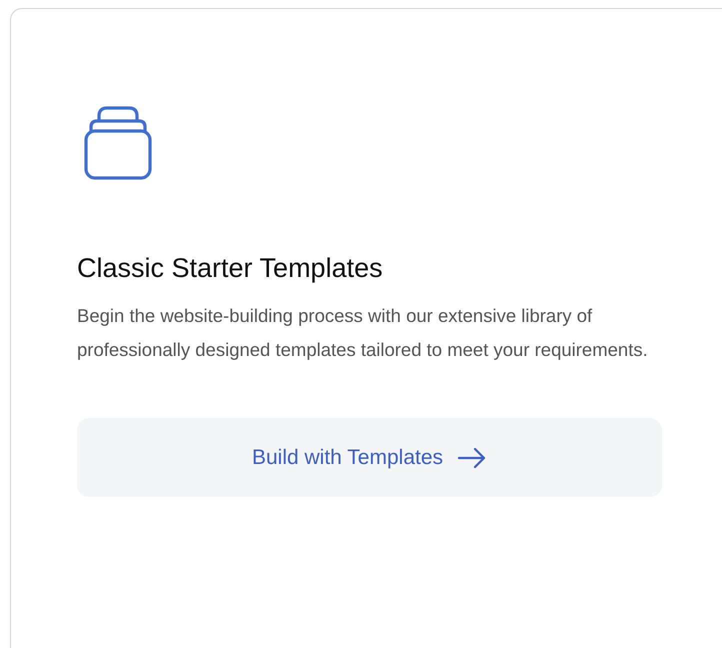  Describe the element at coordinates (369, 457) in the screenshot. I see `build-with-templates-button: Build with Templates` at that location.